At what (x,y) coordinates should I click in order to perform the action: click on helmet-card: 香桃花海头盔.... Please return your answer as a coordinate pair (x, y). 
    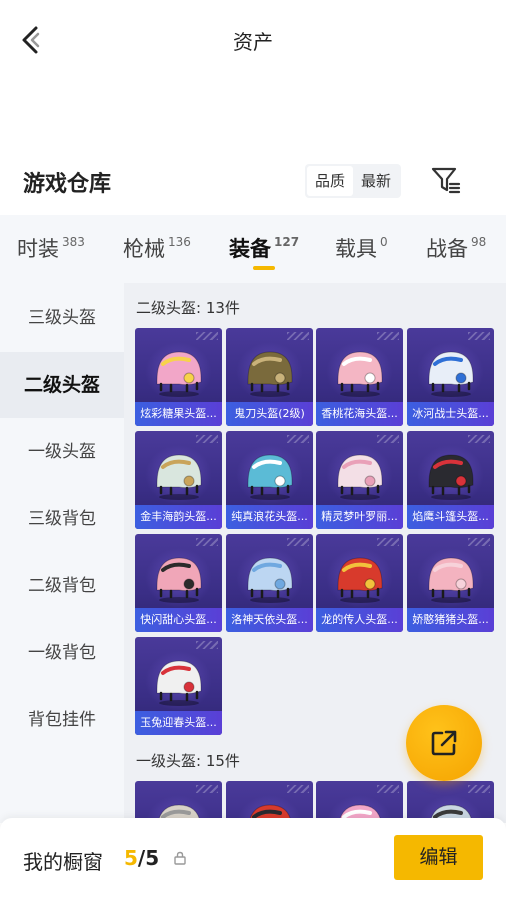
    Looking at the image, I should click on (359, 377).